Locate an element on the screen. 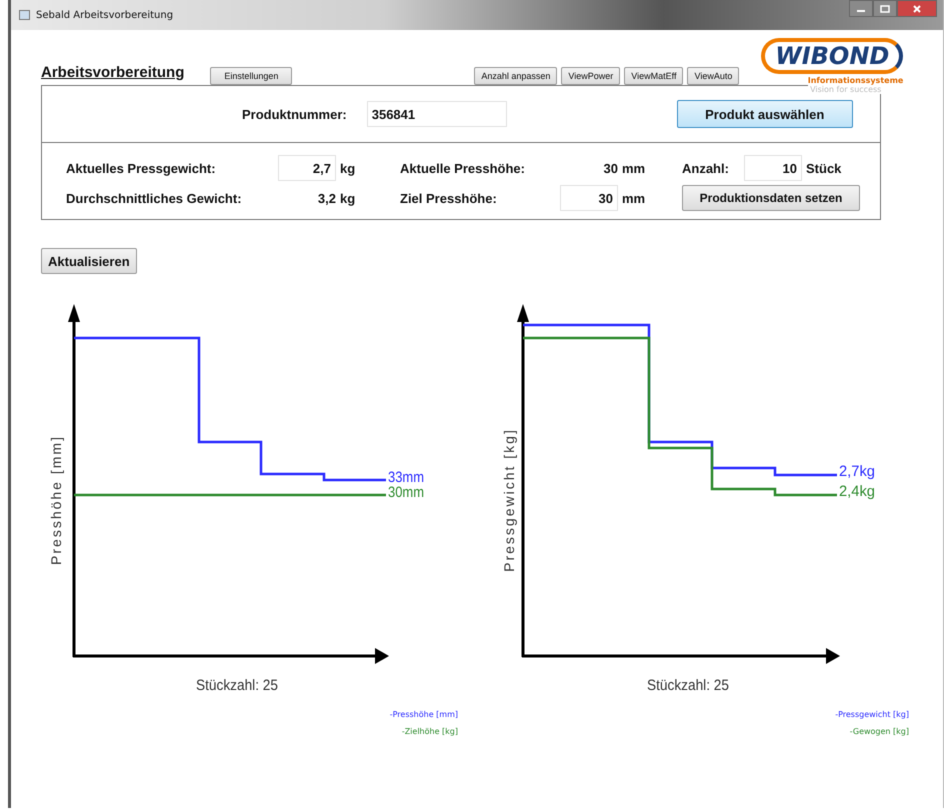  logo-slogan: Vision for success is located at coordinates (846, 89).